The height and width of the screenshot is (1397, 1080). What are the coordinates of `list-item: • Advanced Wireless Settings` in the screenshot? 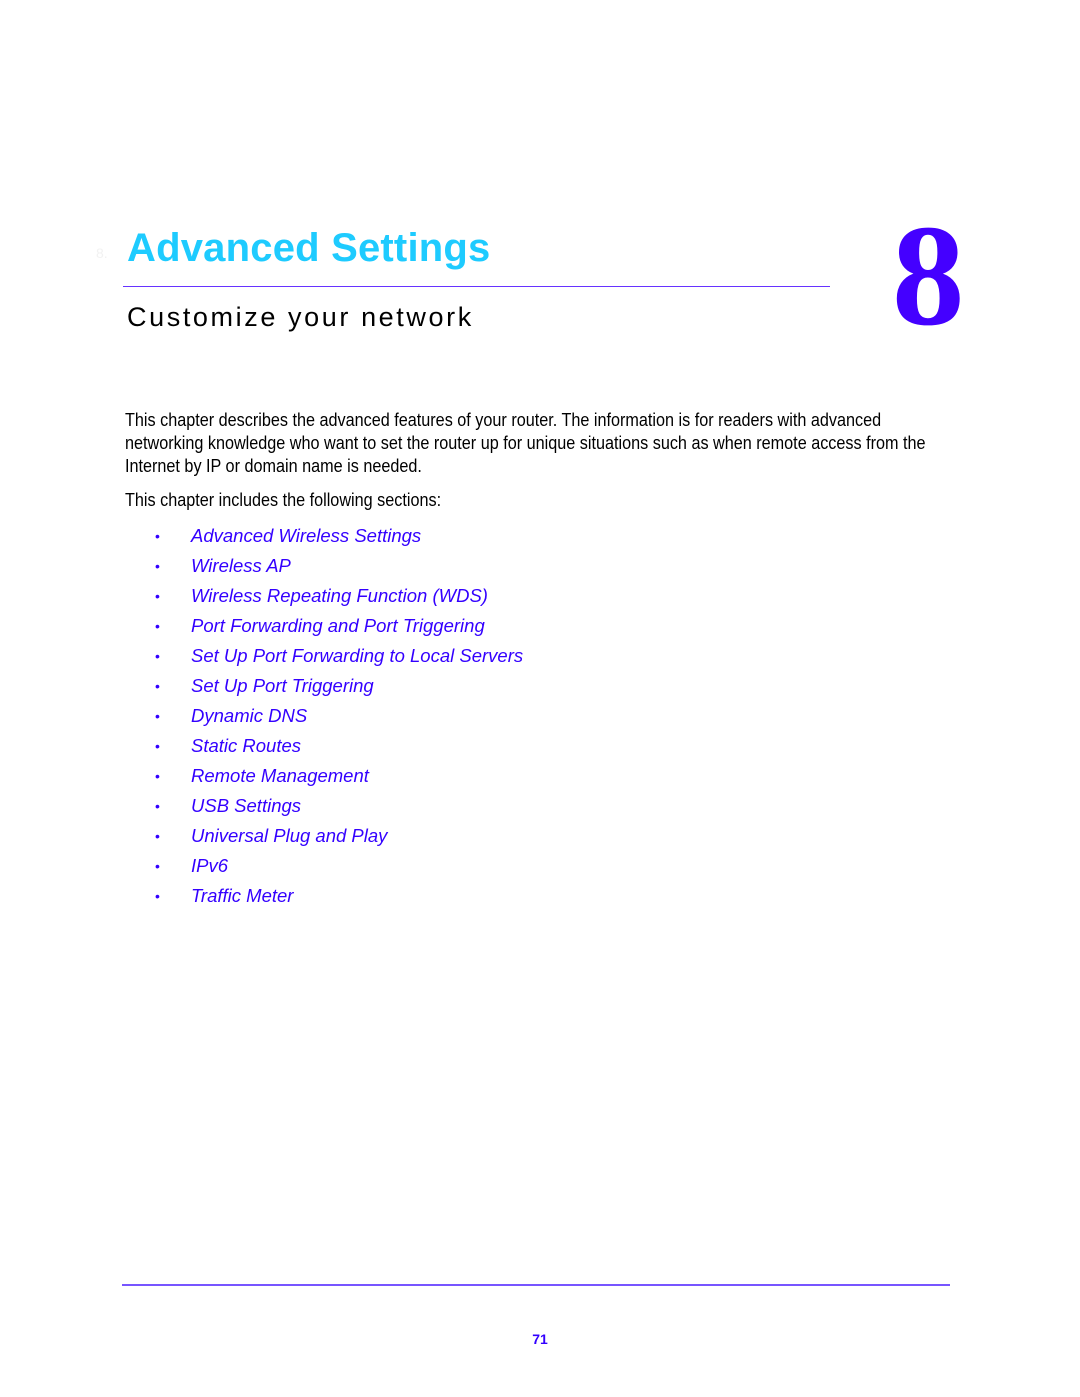 It's located at (339, 538).